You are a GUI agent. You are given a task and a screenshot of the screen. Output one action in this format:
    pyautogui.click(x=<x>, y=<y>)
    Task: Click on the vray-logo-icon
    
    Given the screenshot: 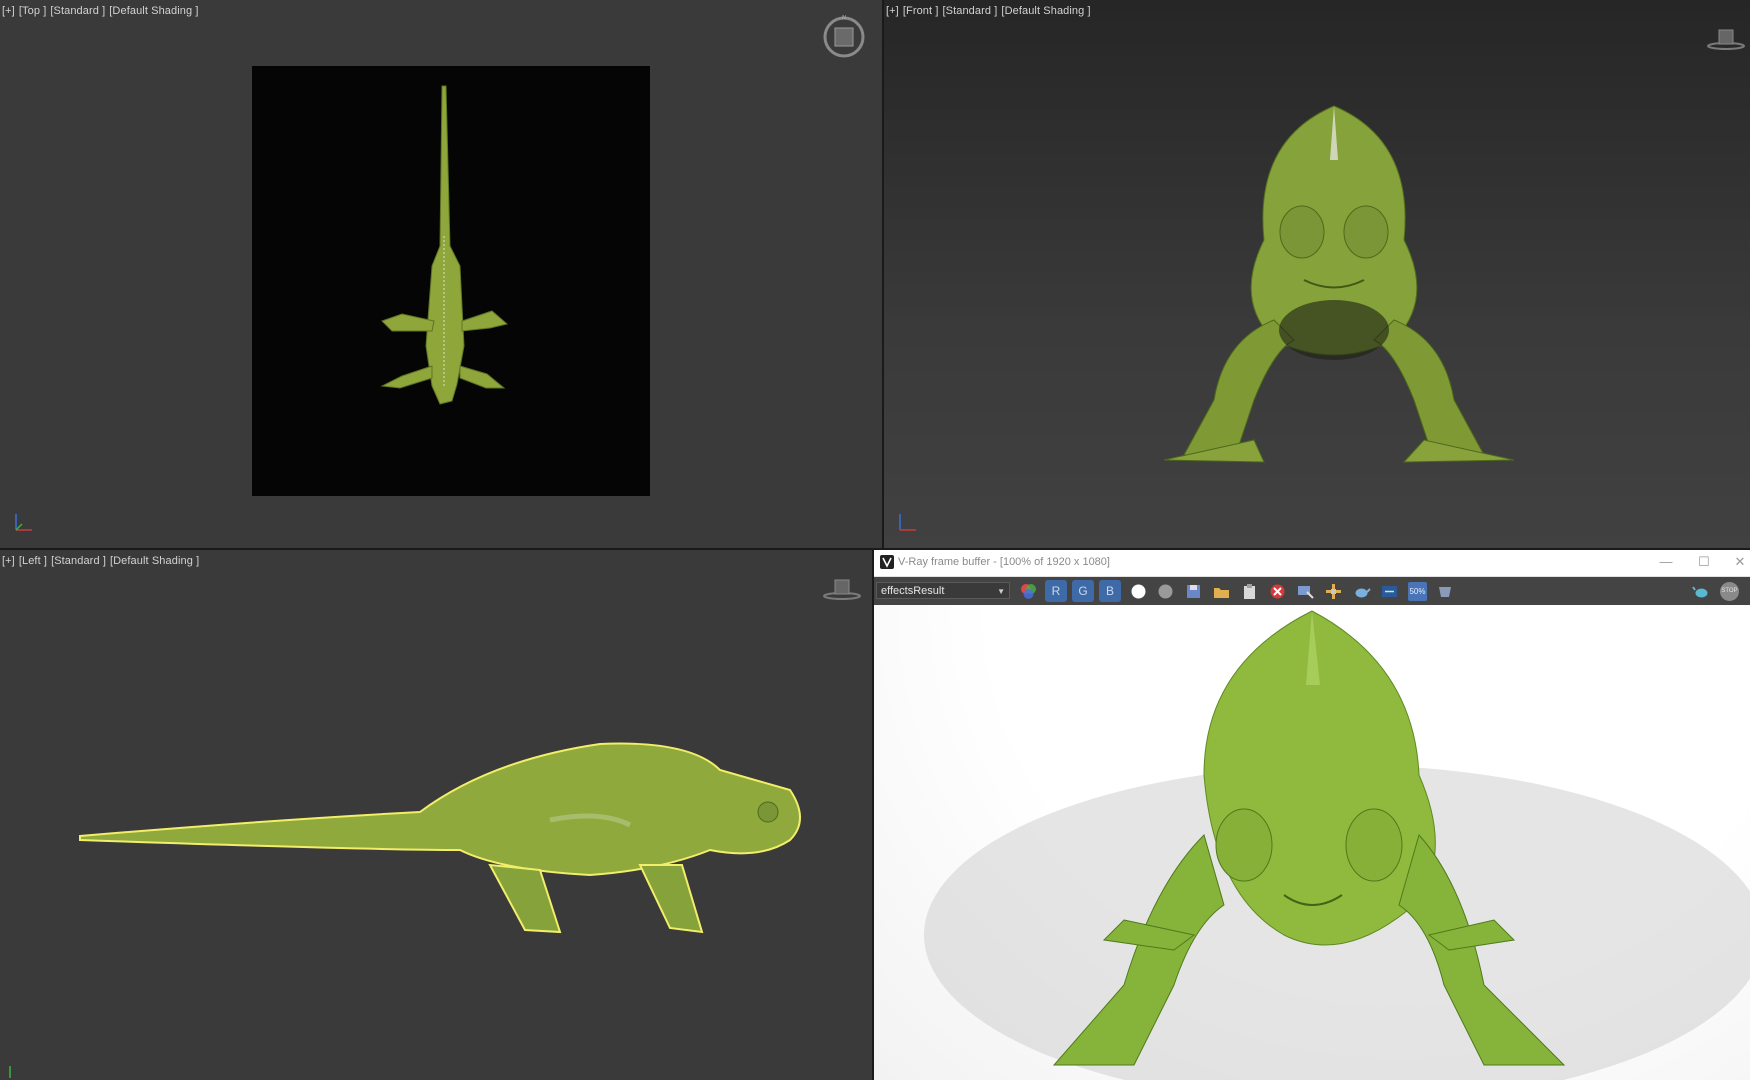 What is the action you would take?
    pyautogui.click(x=887, y=562)
    